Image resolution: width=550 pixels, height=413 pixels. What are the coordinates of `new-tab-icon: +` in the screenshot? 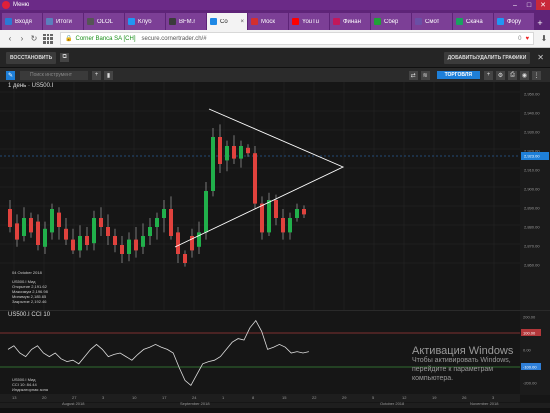 It's located at (540, 22).